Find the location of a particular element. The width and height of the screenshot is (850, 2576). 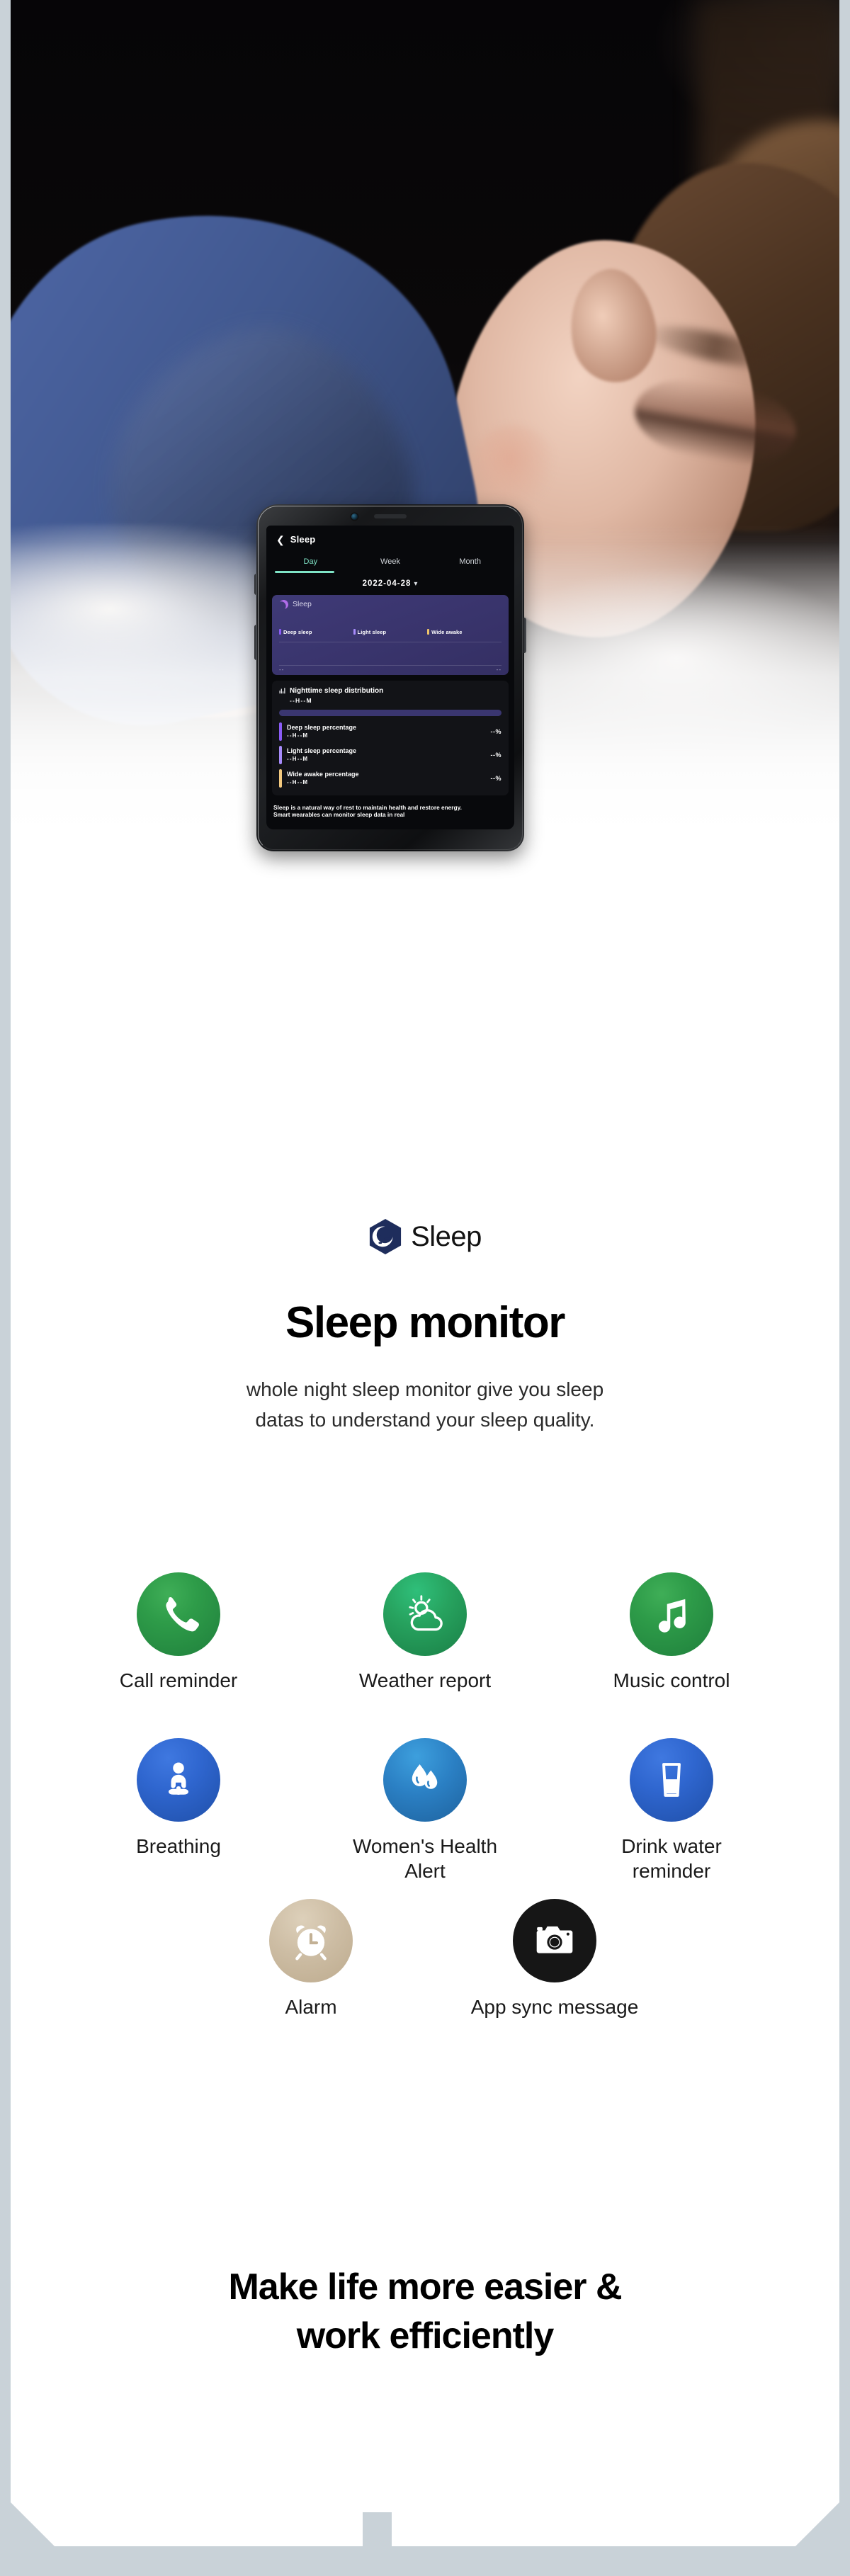

sleep-hexagon-logo is located at coordinates (385, 1236).